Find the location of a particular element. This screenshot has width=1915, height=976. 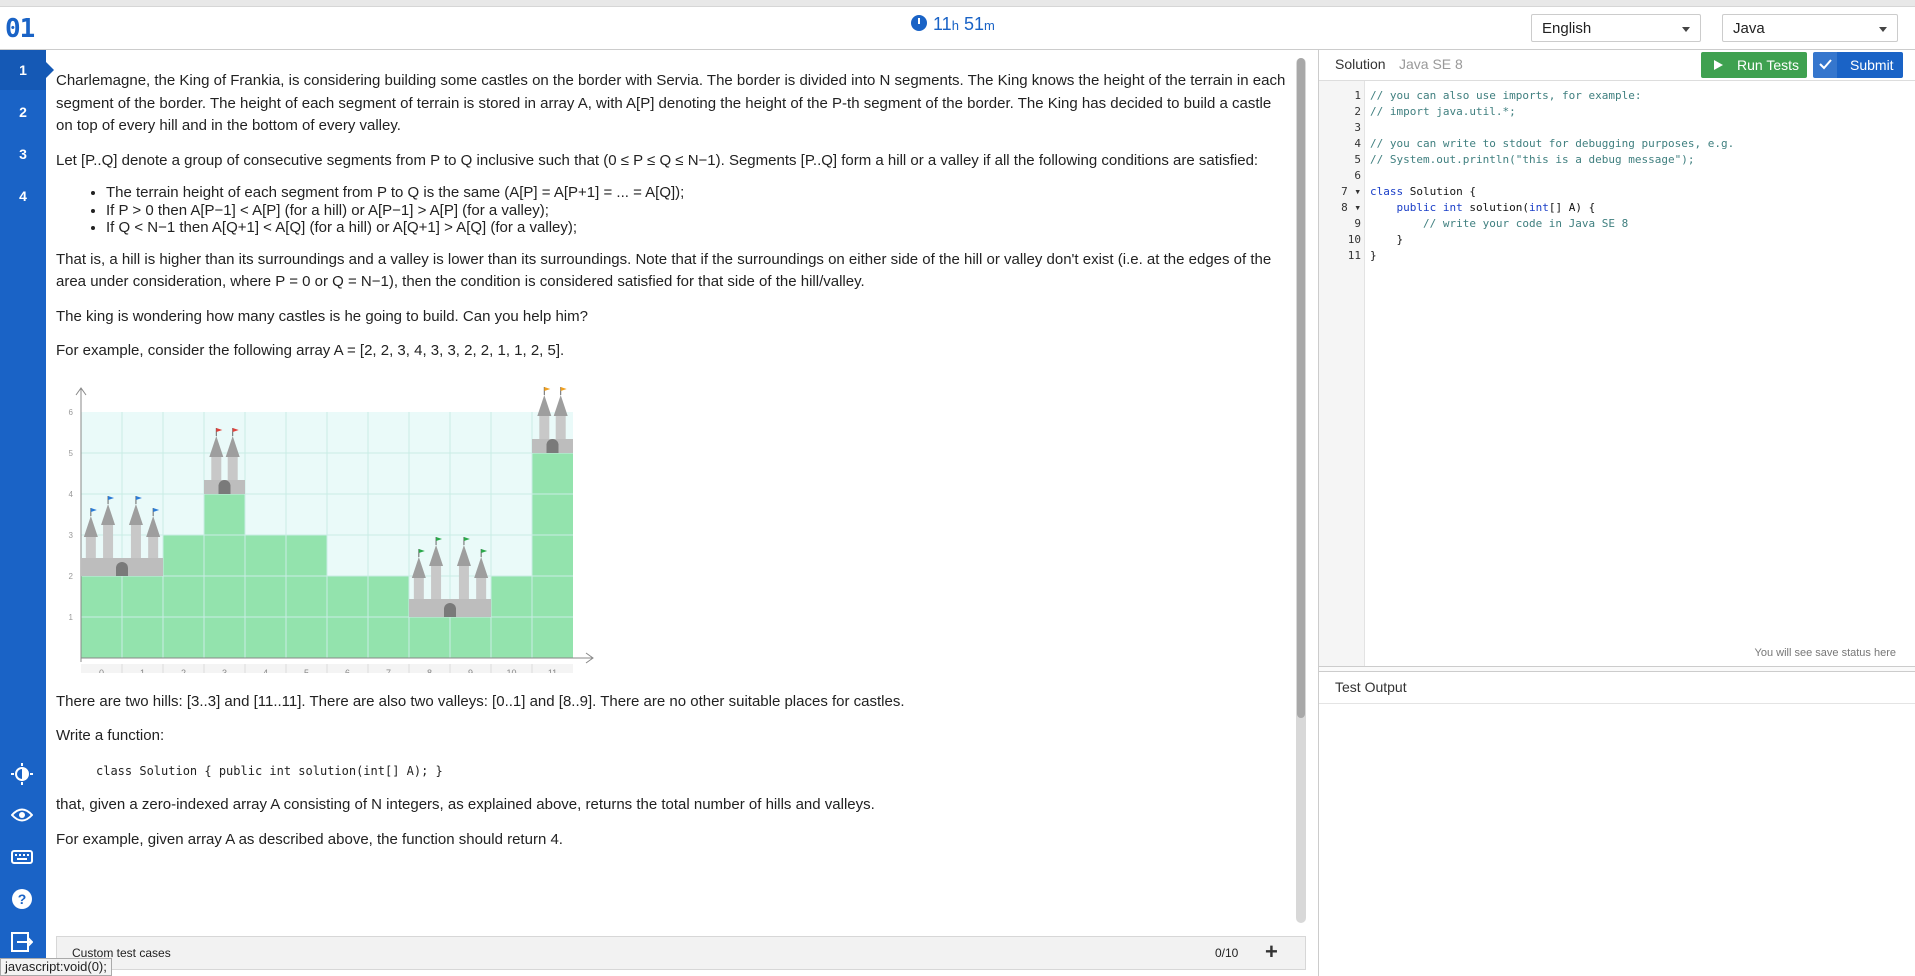

logo: 01 is located at coordinates (20, 29).